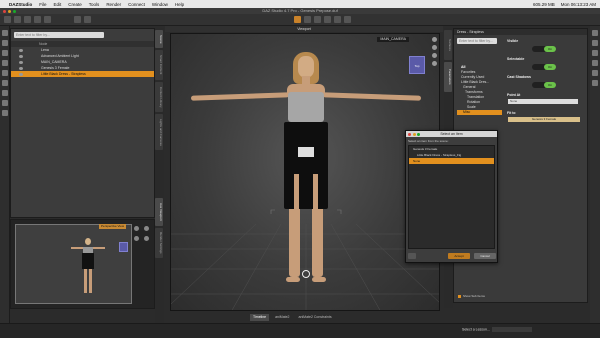 This screenshot has height=338, width=600. What do you see at coordinates (94, 4) in the screenshot?
I see `menu-tools: Tools` at bounding box center [94, 4].